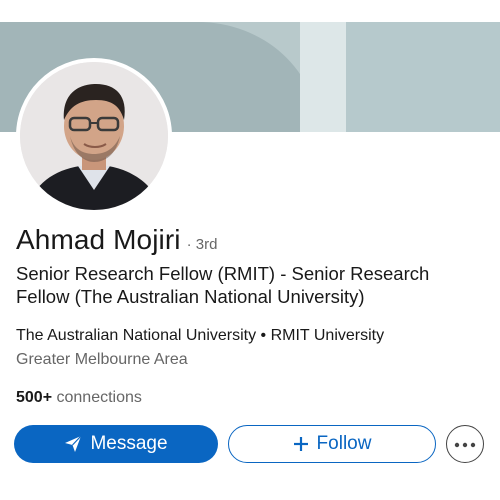 This screenshot has width=500, height=500. I want to click on plus-icon, so click(301, 444).